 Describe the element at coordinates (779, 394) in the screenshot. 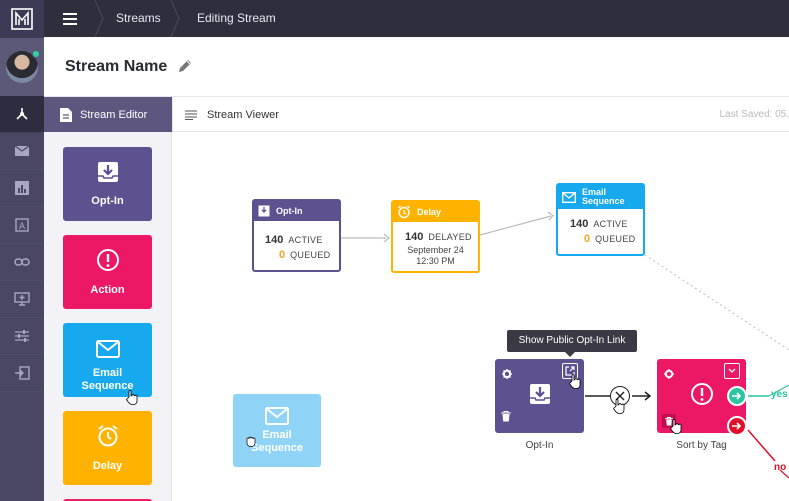

I see `yes-branch-label: yes` at that location.